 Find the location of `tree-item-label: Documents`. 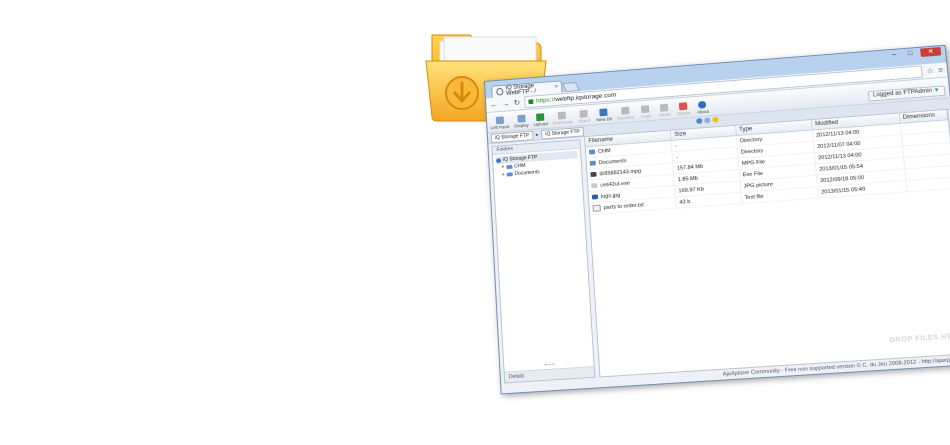

tree-item-label: Documents is located at coordinates (527, 173).